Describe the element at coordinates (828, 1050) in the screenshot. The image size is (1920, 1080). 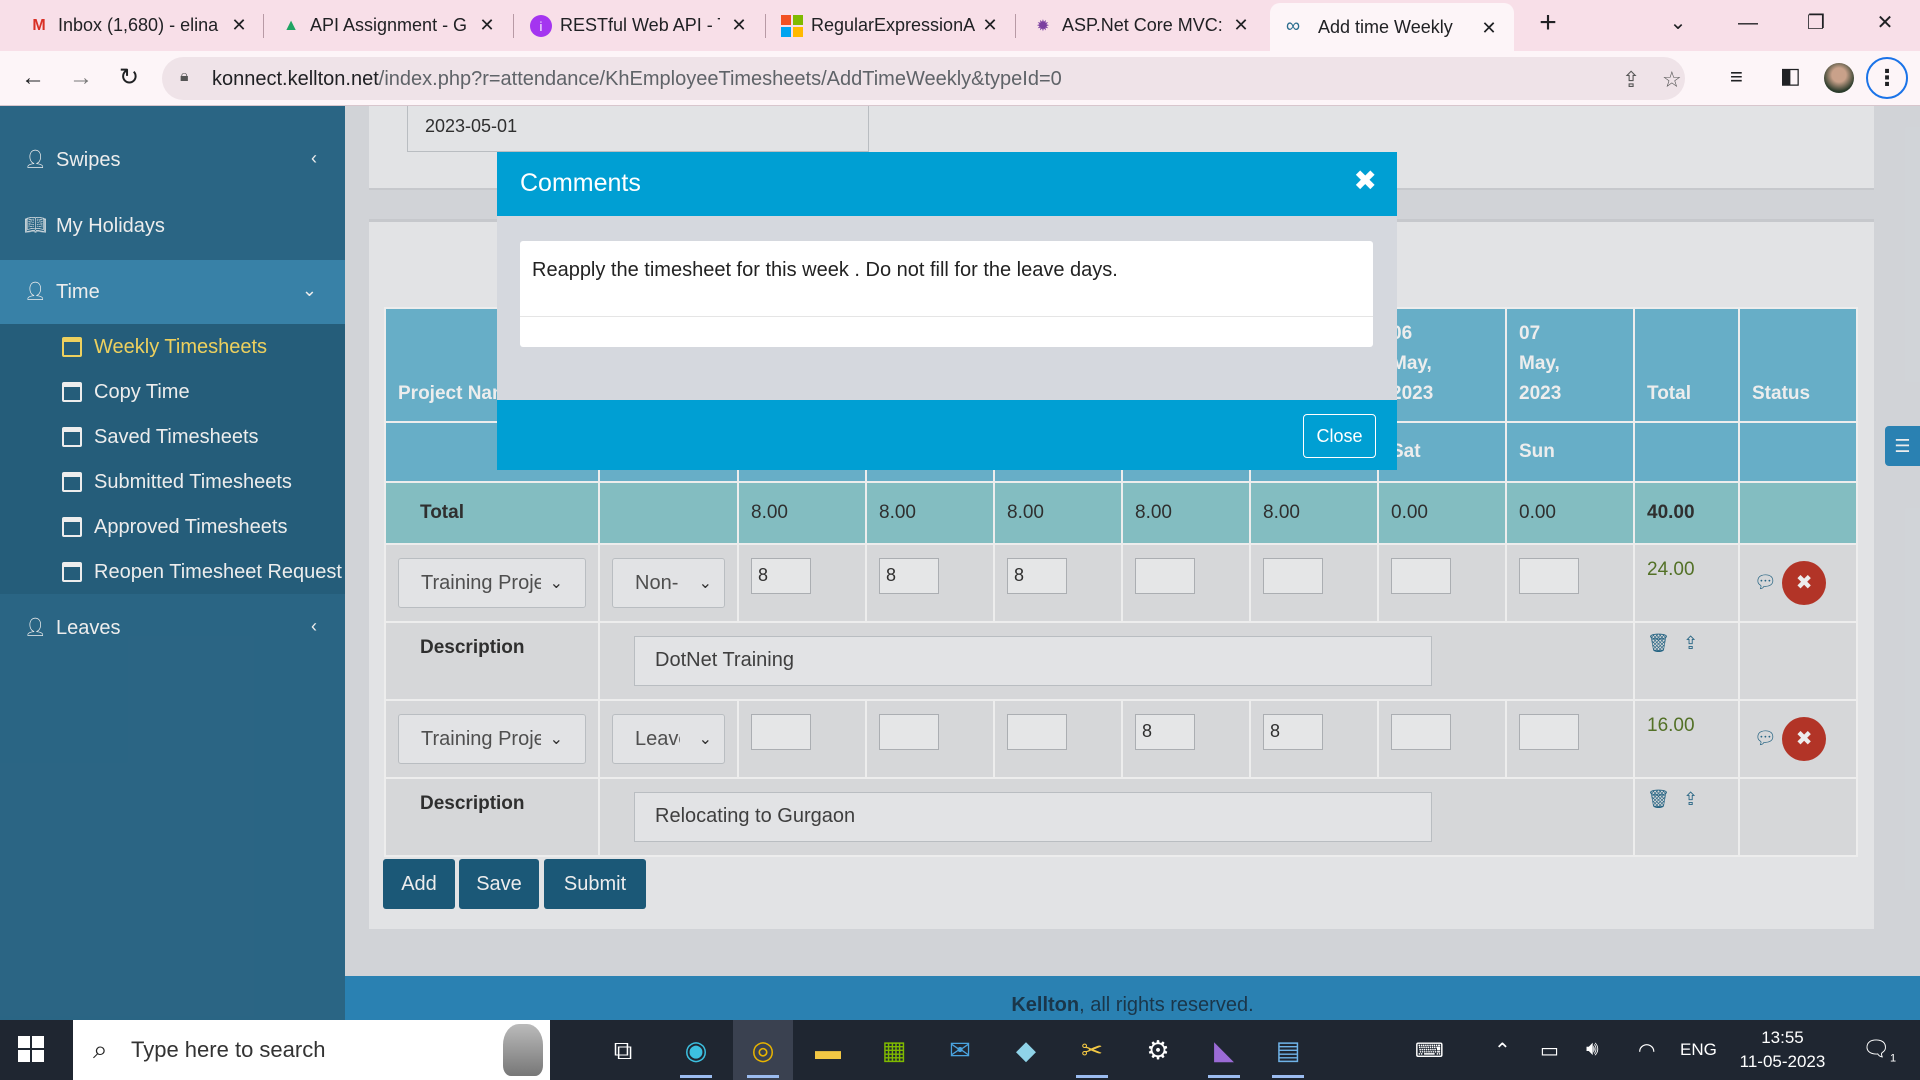
I see `file-explorer-icon: ▬` at that location.